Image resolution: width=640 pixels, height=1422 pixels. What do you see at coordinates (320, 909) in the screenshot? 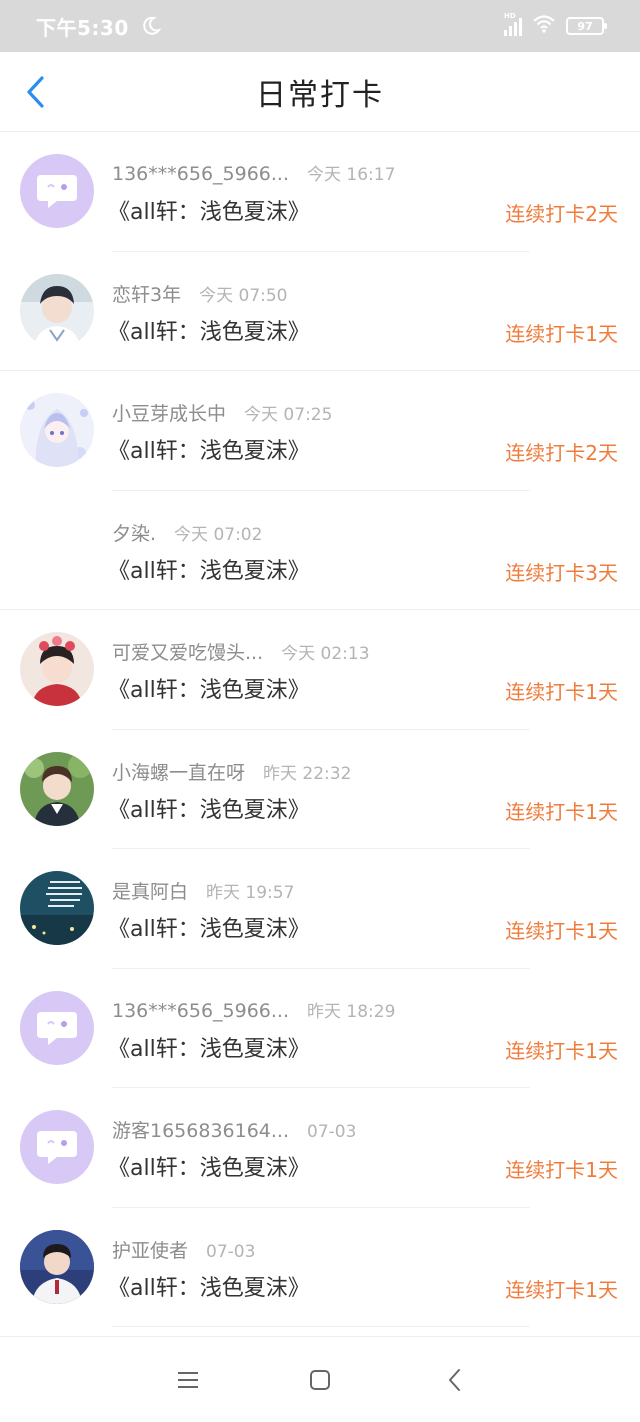
I see `list-item: 是真阿白 昨天 19:57 《all轩：浅色夏沫》 连续打卡1天` at bounding box center [320, 909].